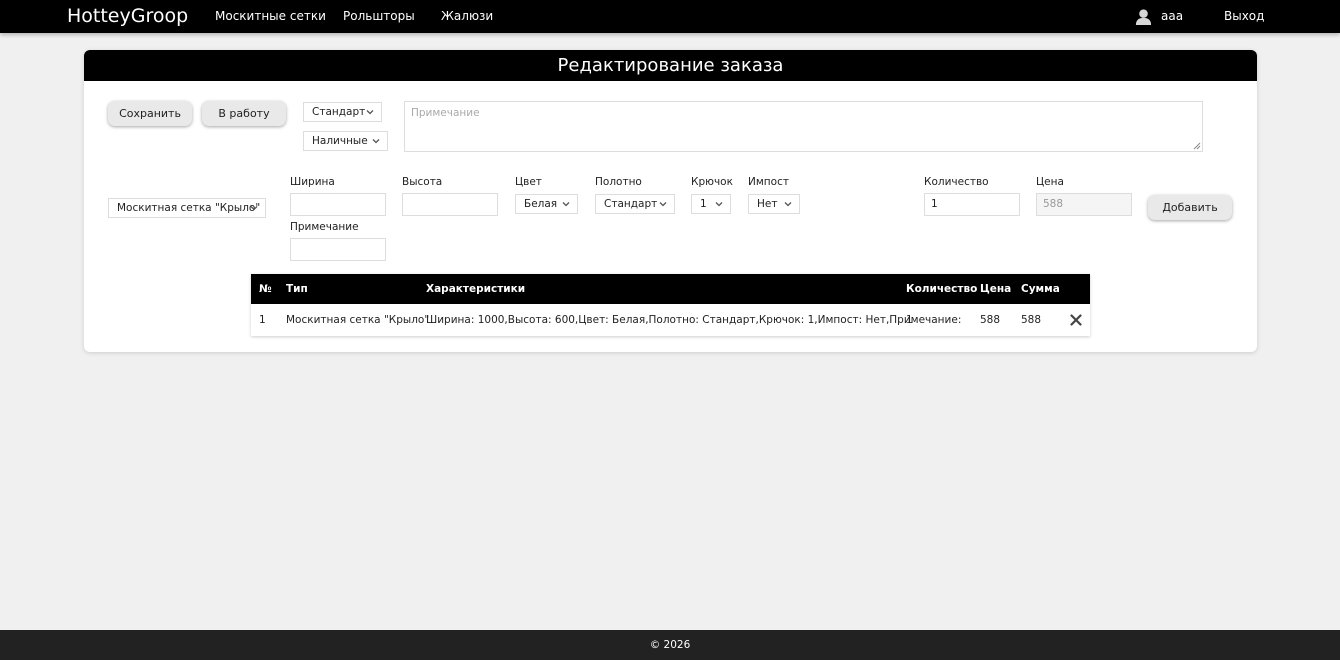 The height and width of the screenshot is (660, 1340). Describe the element at coordinates (1197, 146) in the screenshot. I see `resize-grip-icon` at that location.